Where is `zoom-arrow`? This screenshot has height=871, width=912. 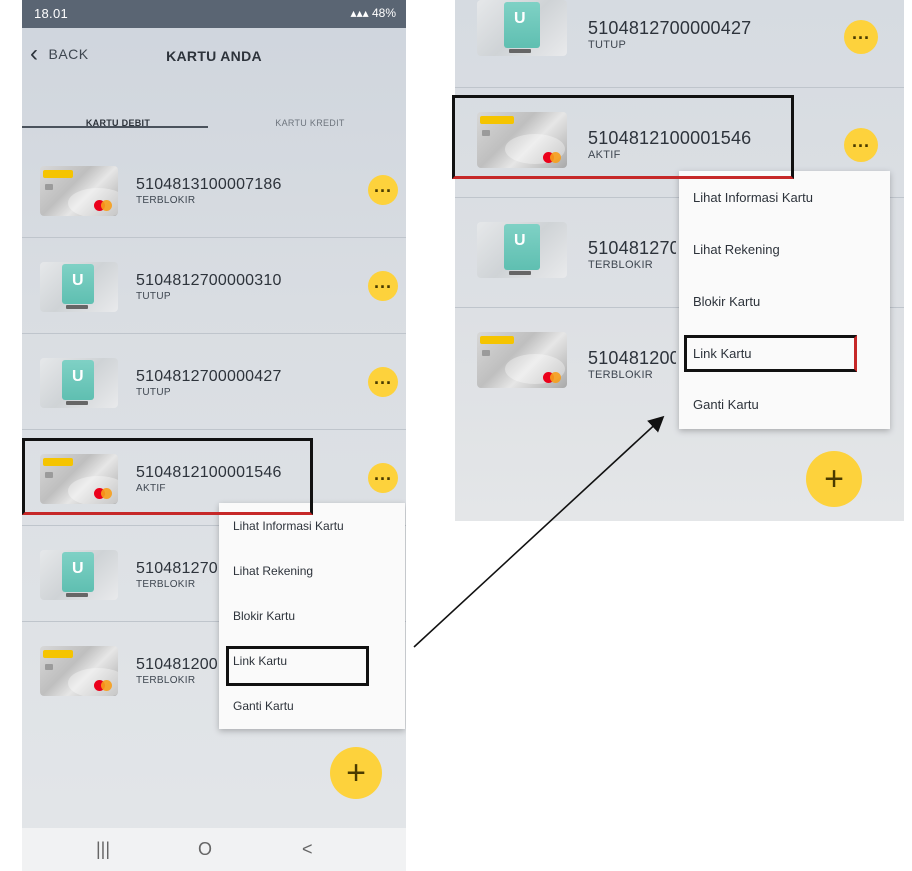
zoom-arrow is located at coordinates (539, 531).